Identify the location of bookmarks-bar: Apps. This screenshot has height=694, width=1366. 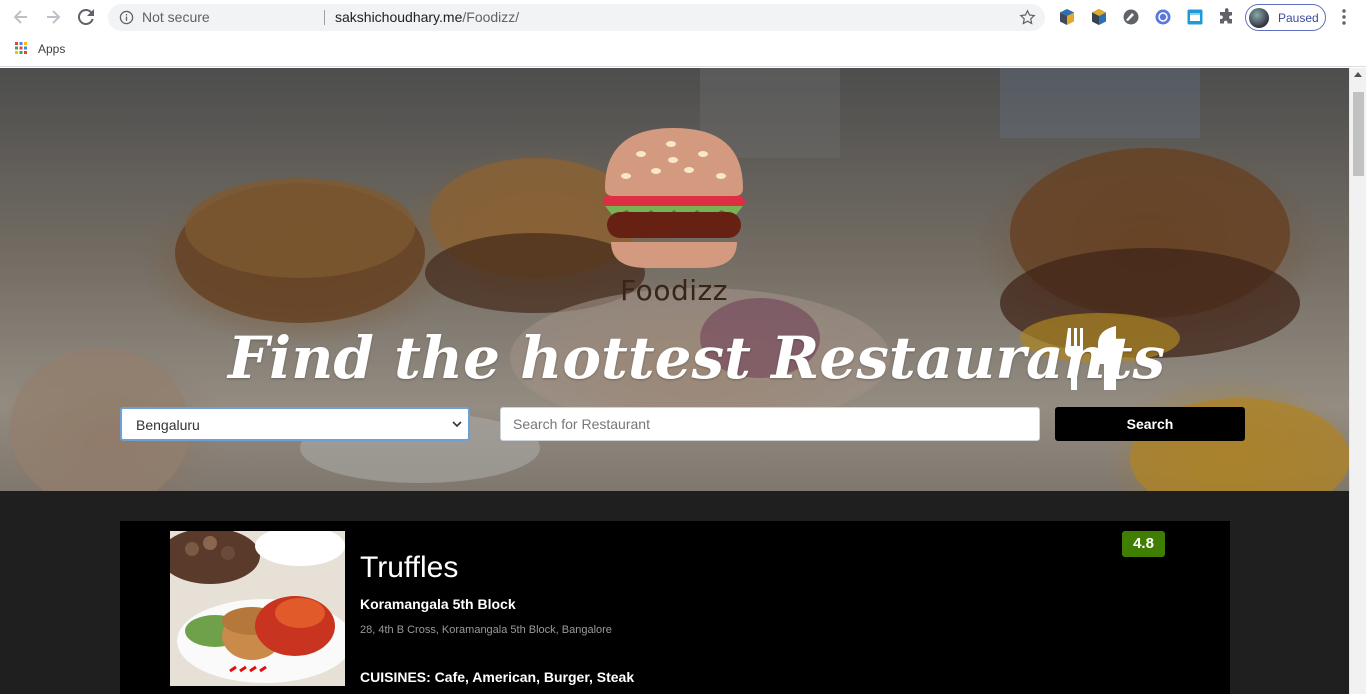
(683, 51).